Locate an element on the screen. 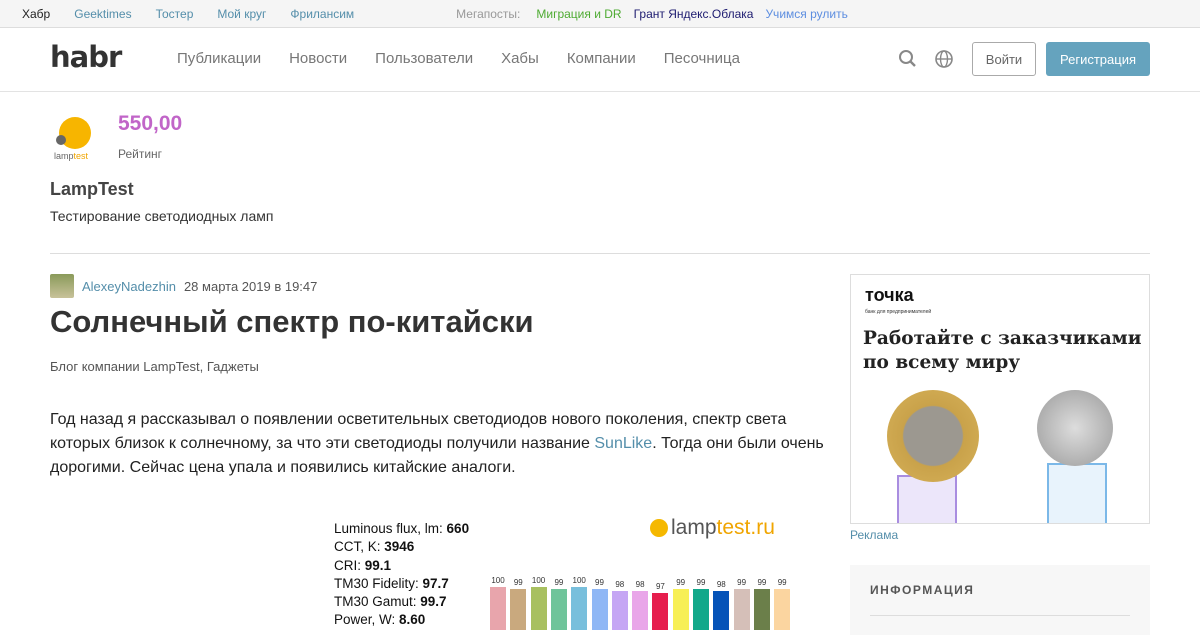 This screenshot has width=1200, height=635. ad-tagline: банк для предпринимателей is located at coordinates (898, 312).